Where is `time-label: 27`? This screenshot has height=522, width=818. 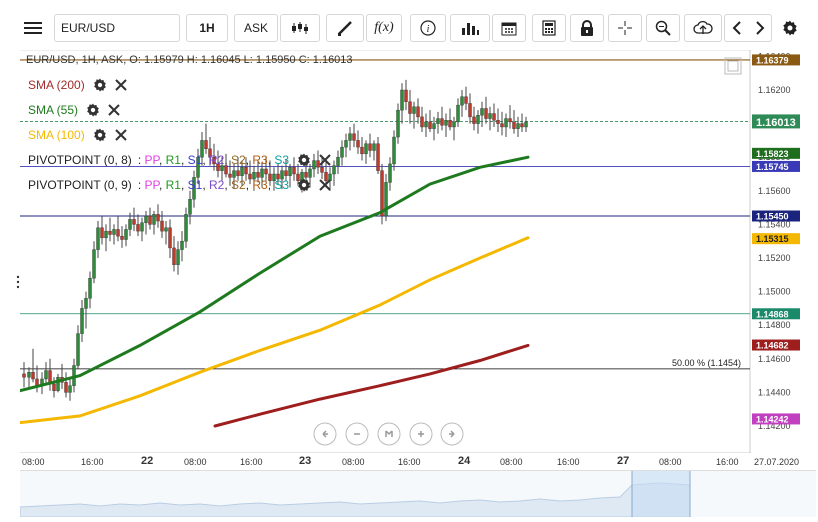
time-label: 27 is located at coordinates (623, 461).